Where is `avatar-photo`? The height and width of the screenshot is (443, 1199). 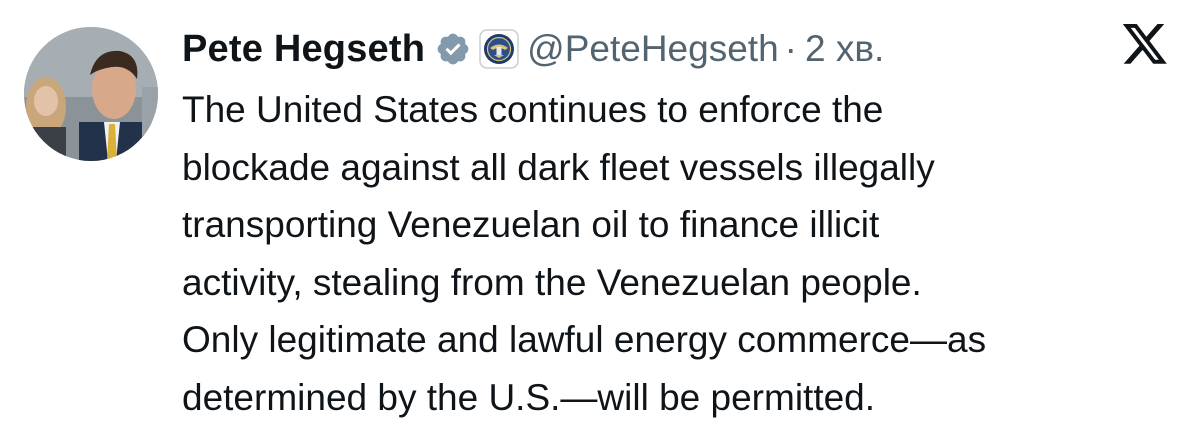 avatar-photo is located at coordinates (91, 94).